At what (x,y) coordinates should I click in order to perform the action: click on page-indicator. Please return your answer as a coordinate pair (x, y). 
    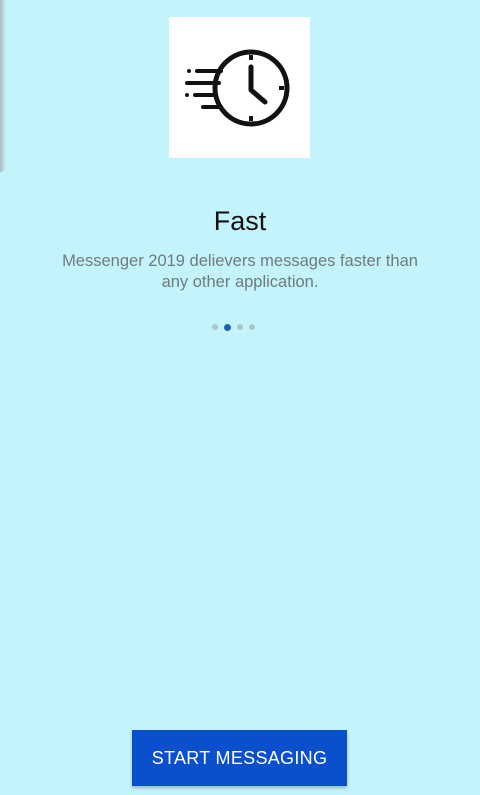
    Looking at the image, I should click on (240, 327).